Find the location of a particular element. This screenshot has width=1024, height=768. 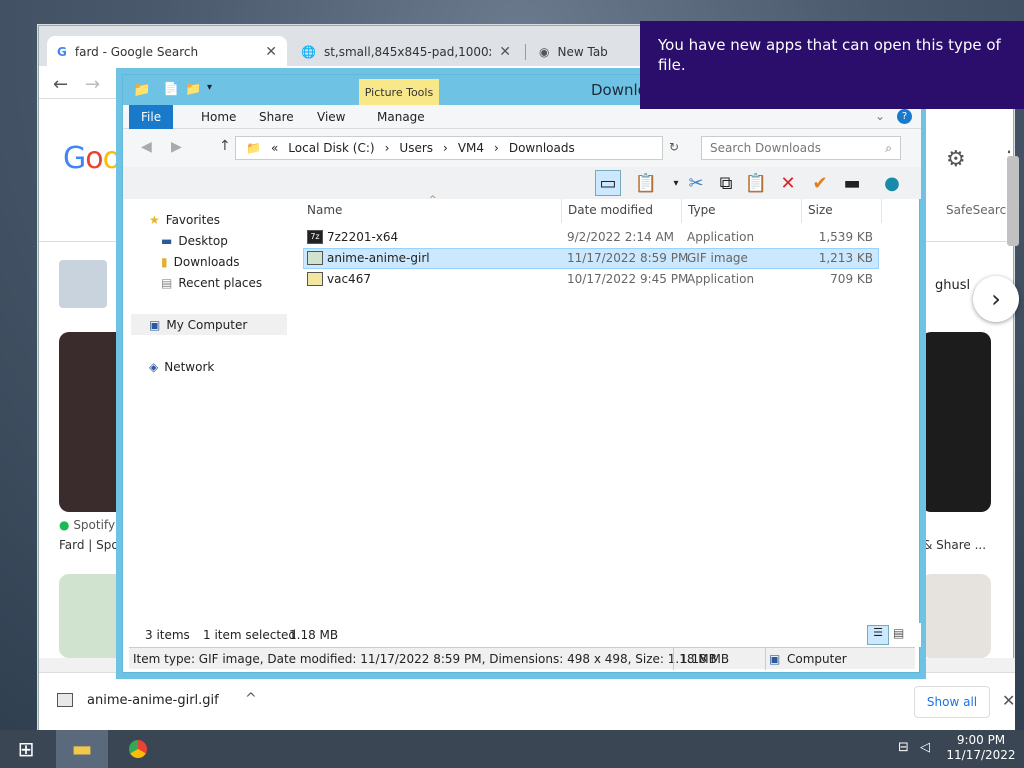

tab-label: fard - Google Search is located at coordinates (136, 51).